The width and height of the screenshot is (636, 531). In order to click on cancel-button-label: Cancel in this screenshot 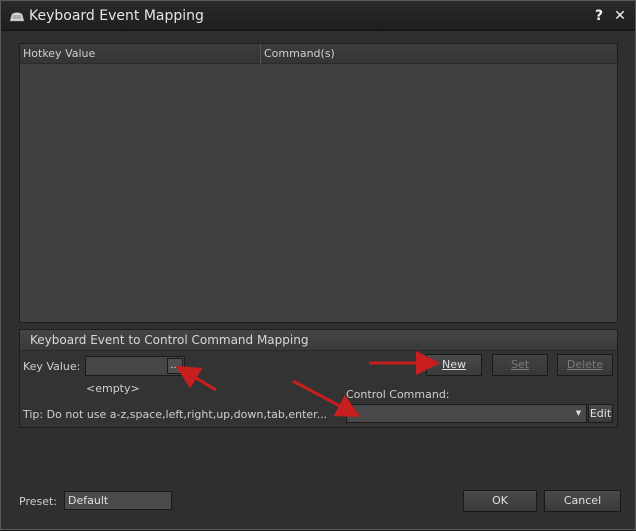, I will do `click(582, 500)`.